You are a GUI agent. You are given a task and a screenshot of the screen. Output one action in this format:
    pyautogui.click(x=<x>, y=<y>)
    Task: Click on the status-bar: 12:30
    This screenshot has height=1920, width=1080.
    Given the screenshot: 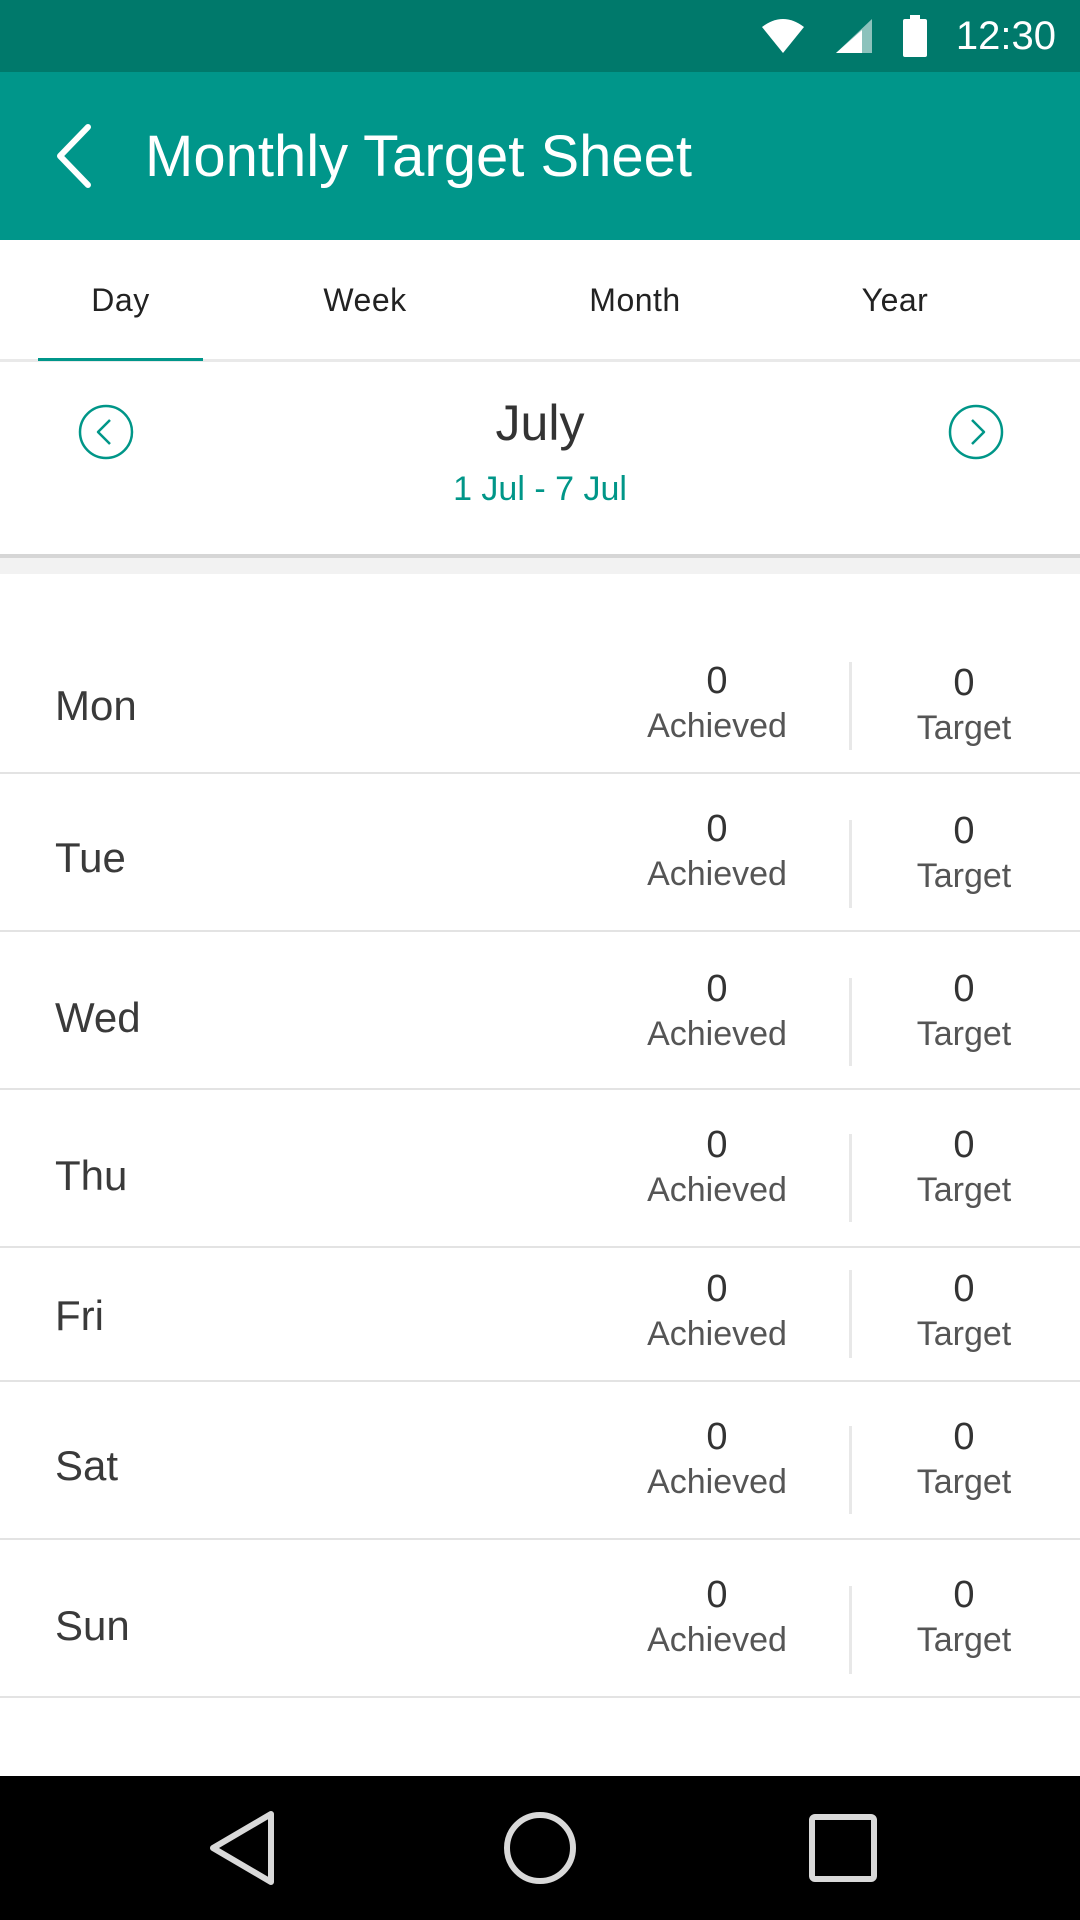 What is the action you would take?
    pyautogui.click(x=540, y=36)
    